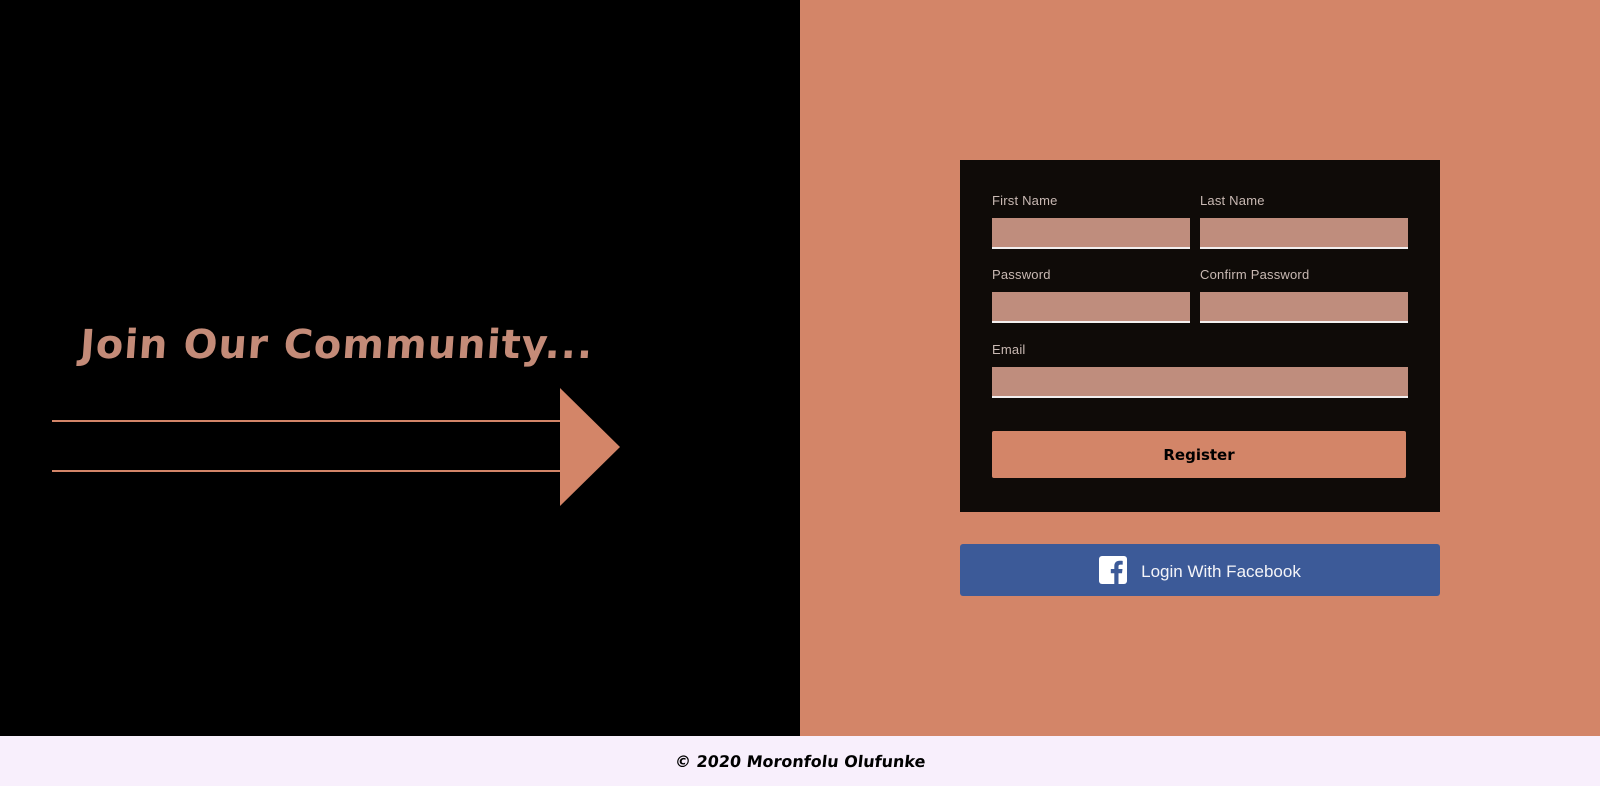 This screenshot has width=1600, height=786. Describe the element at coordinates (336, 447) in the screenshot. I see `arrow-right-icon` at that location.